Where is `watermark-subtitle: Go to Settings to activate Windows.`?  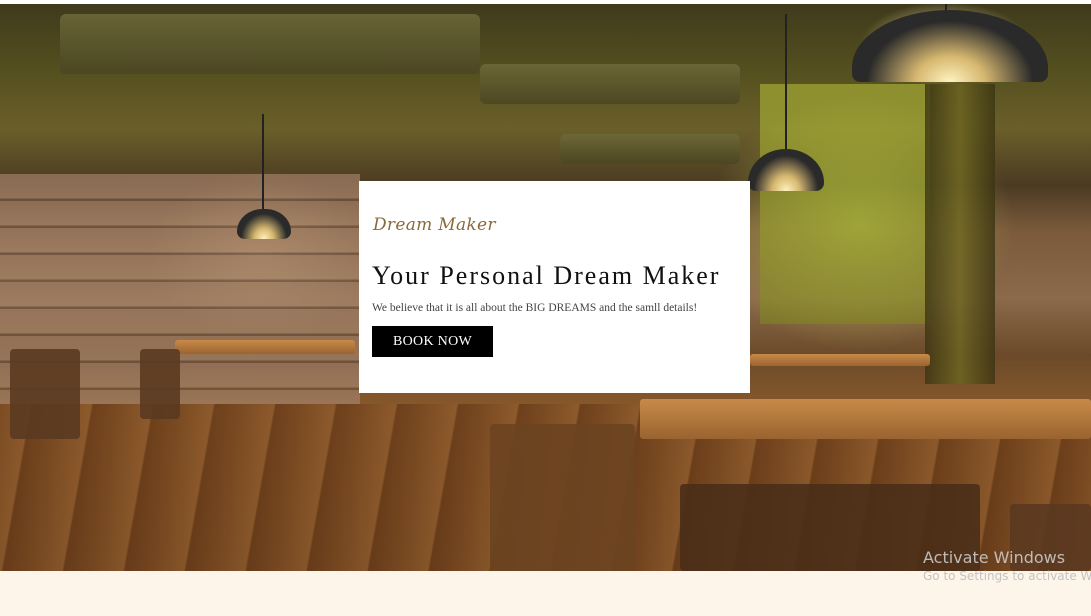 watermark-subtitle: Go to Settings to activate Windows. is located at coordinates (1007, 576).